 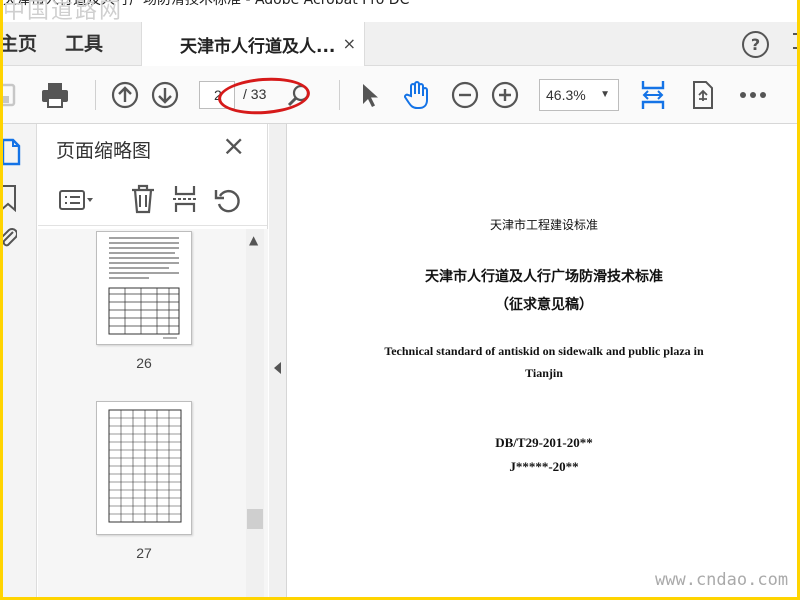 What do you see at coordinates (185, 201) in the screenshot?
I see `extract-pages-icon` at bounding box center [185, 201].